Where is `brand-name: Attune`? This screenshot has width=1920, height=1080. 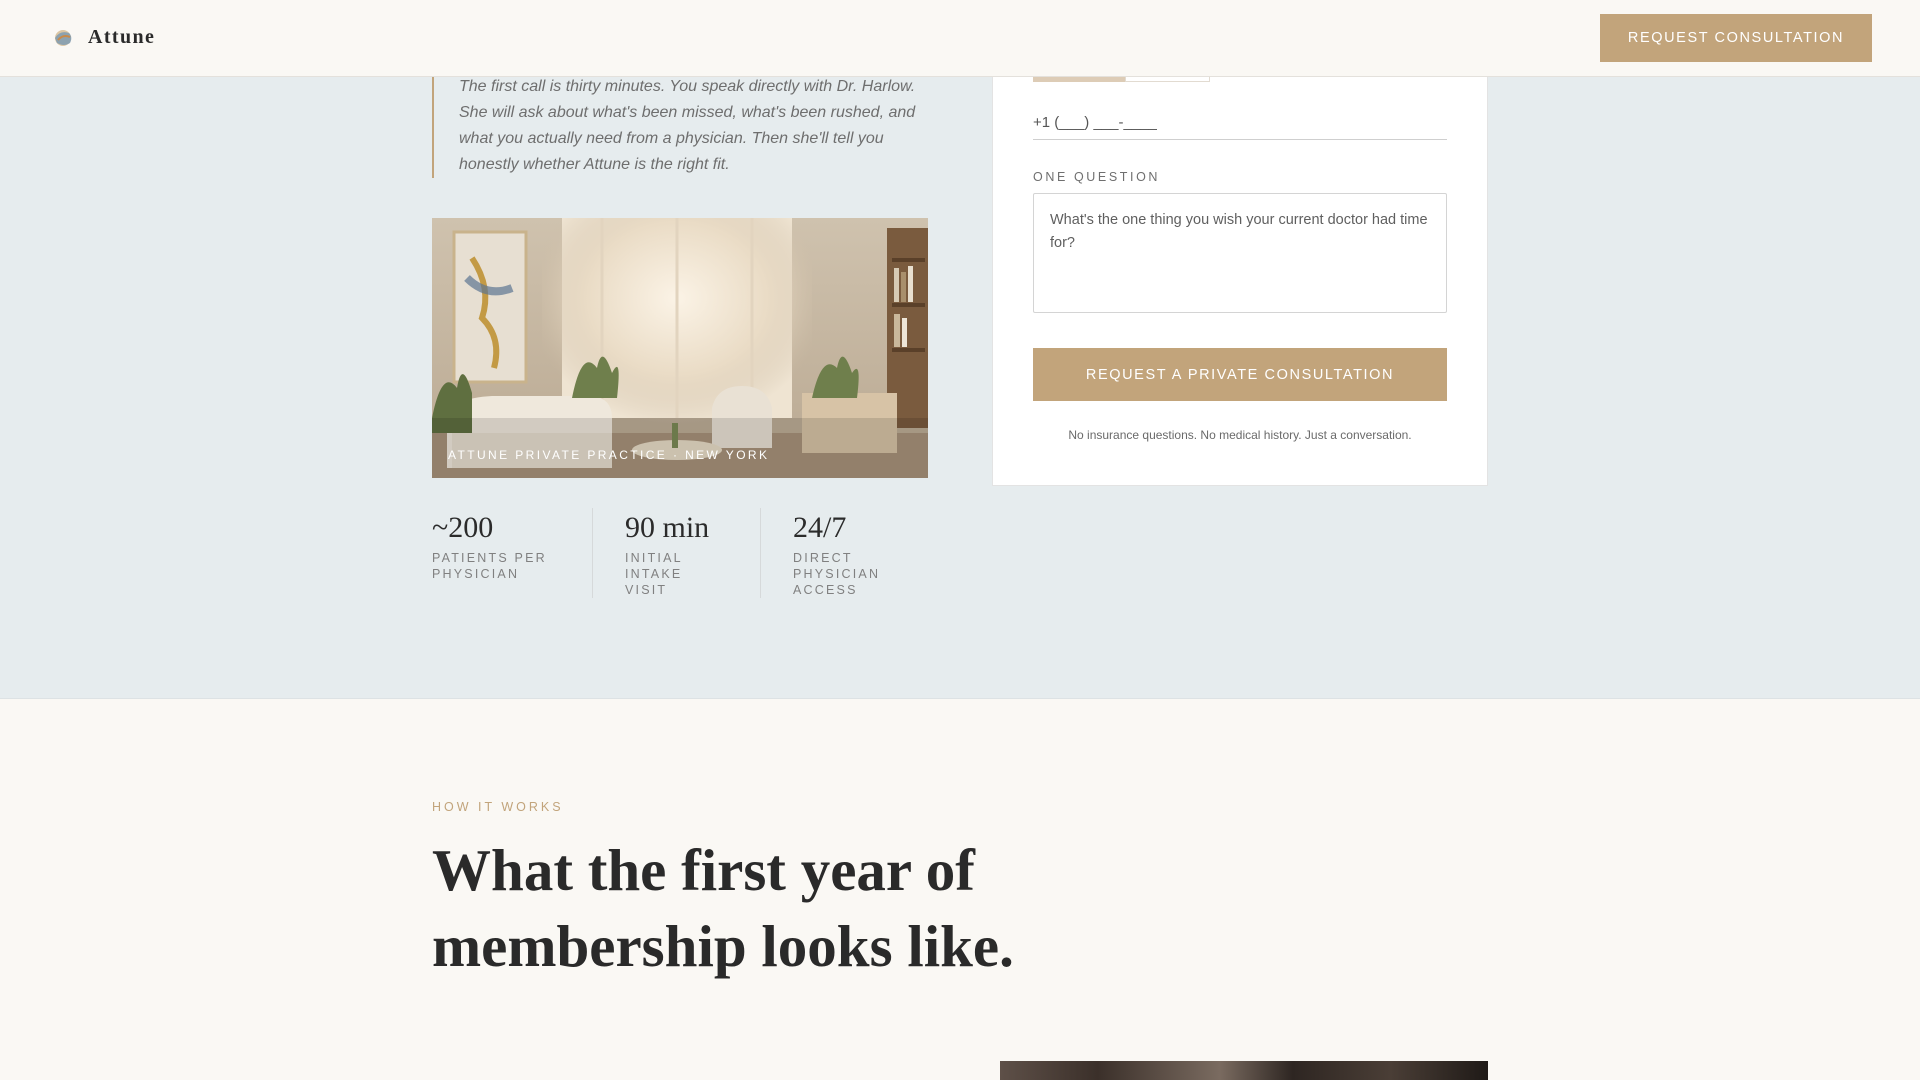 brand-name: Attune is located at coordinates (121, 37).